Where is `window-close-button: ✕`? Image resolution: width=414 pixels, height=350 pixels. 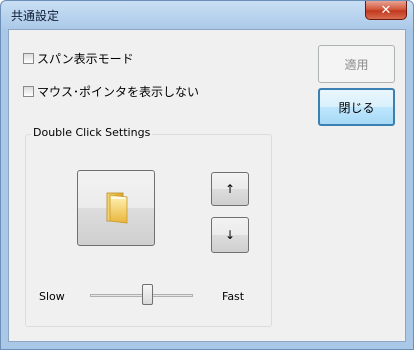
window-close-button: ✕ is located at coordinates (386, 10).